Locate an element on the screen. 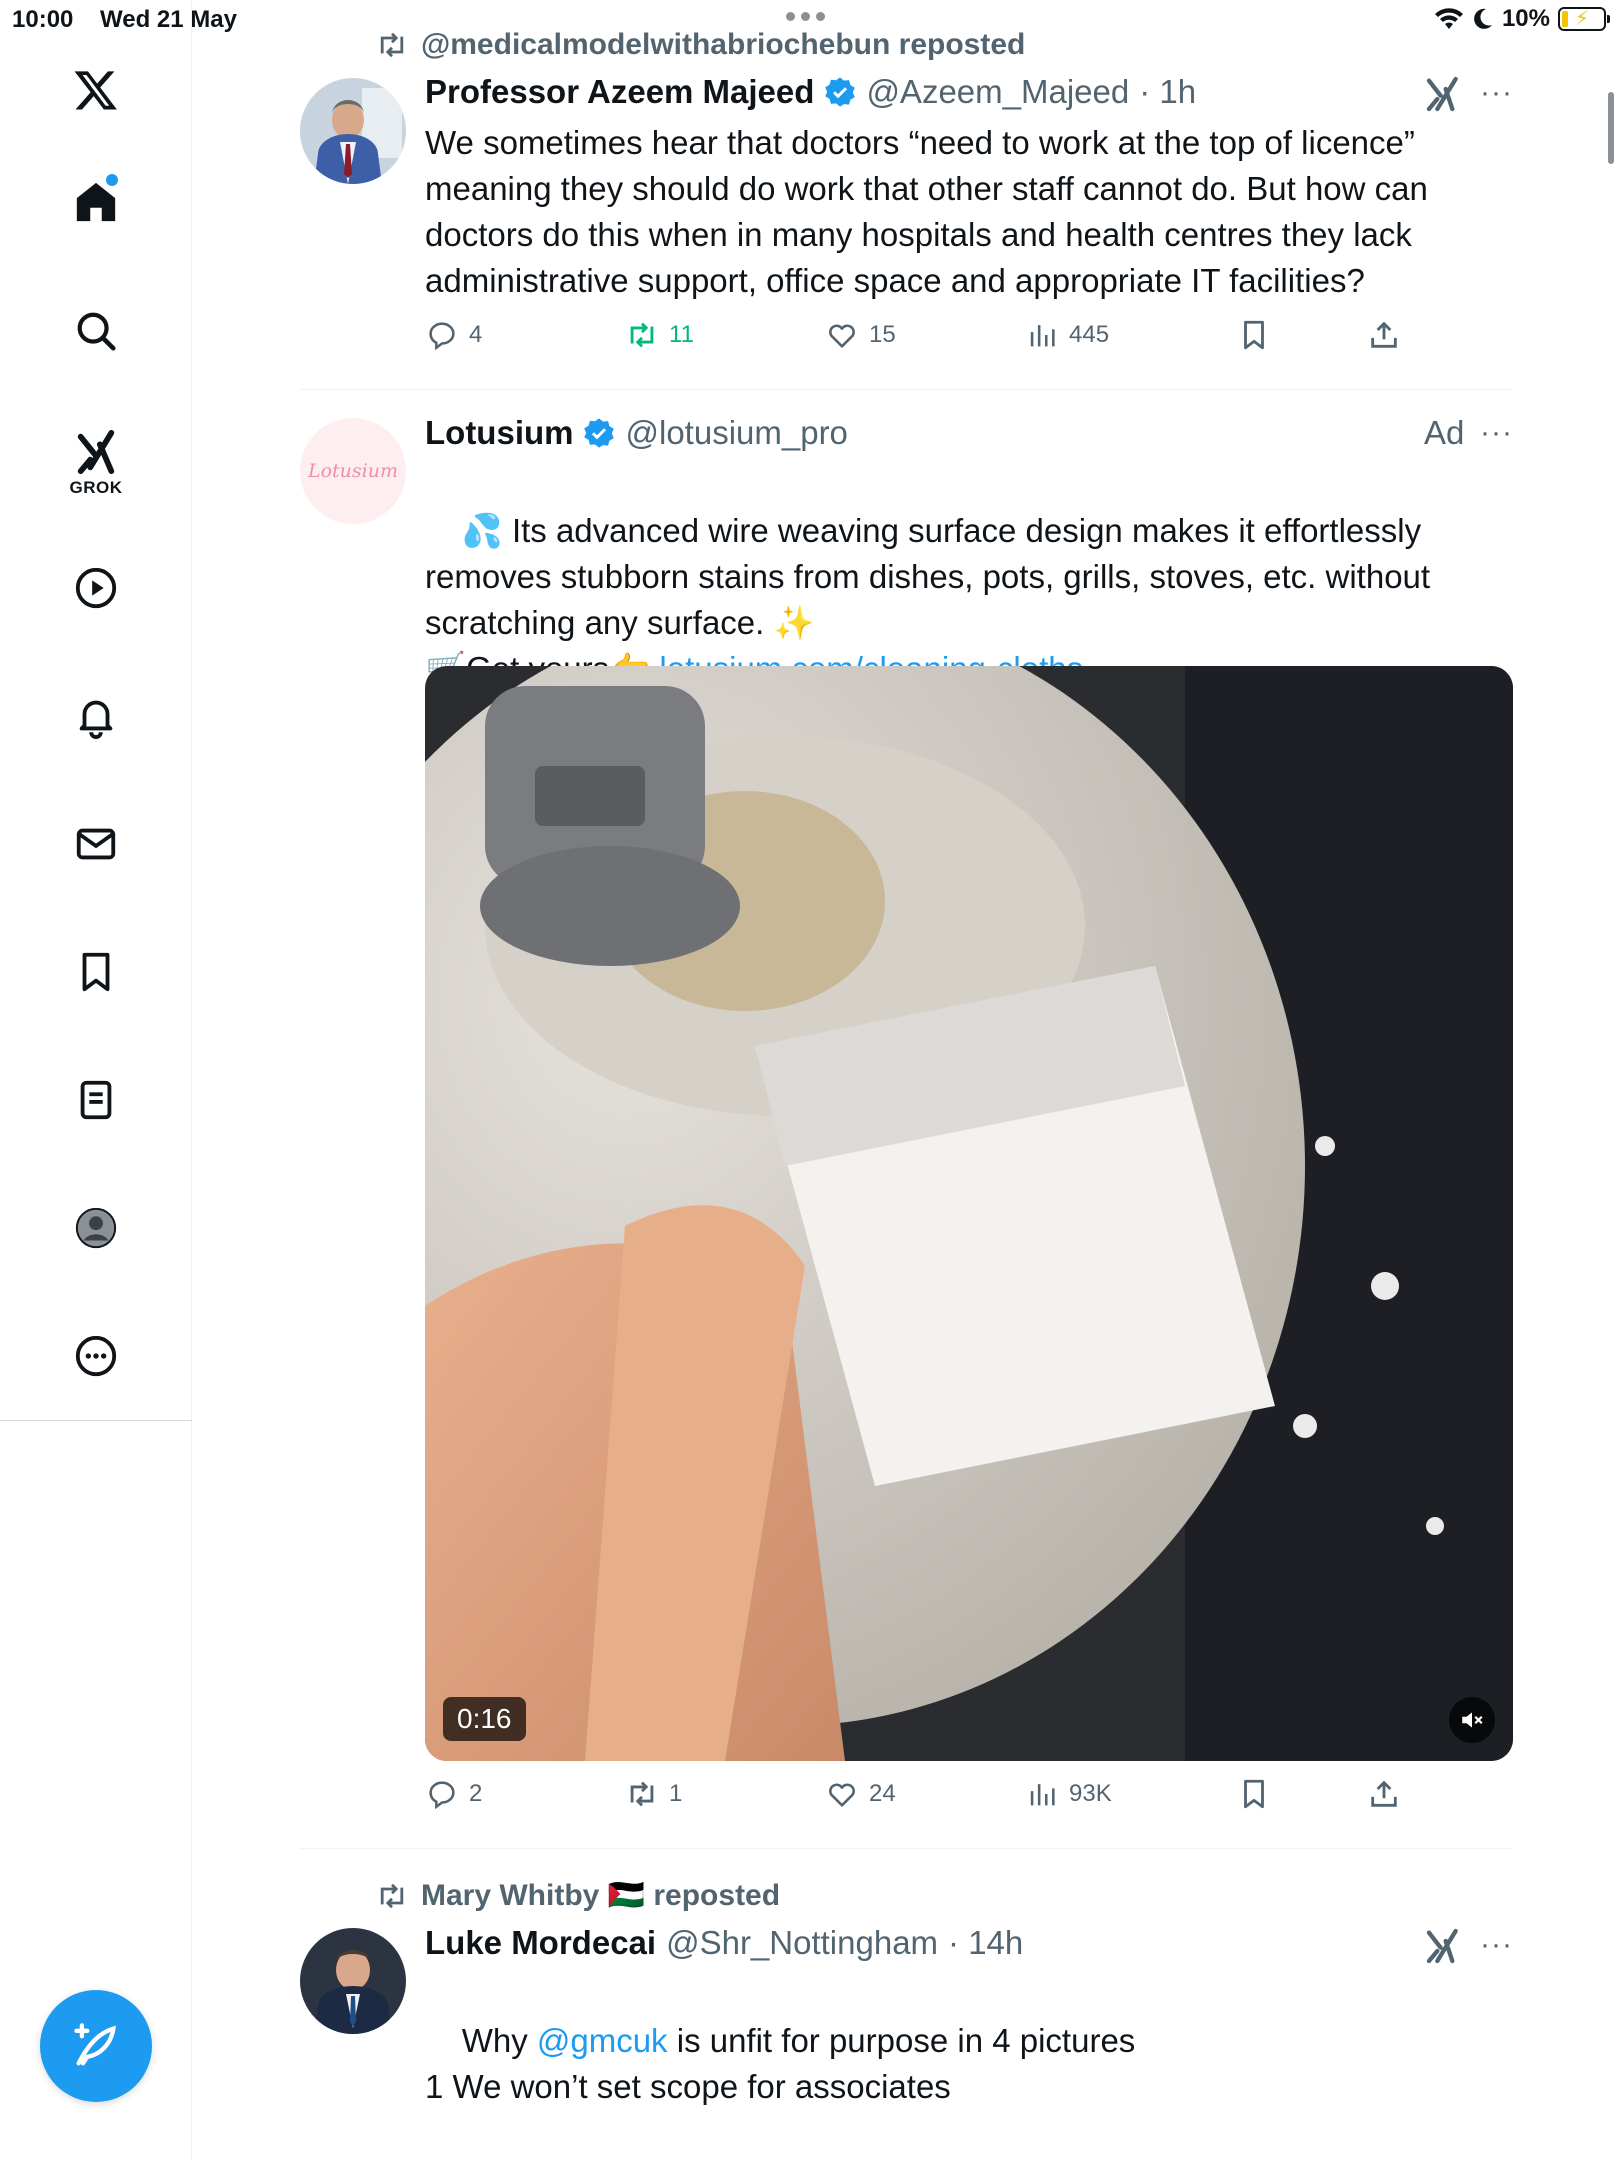 The width and height of the screenshot is (1620, 2160). like-button: 15 is located at coordinates (860, 335).